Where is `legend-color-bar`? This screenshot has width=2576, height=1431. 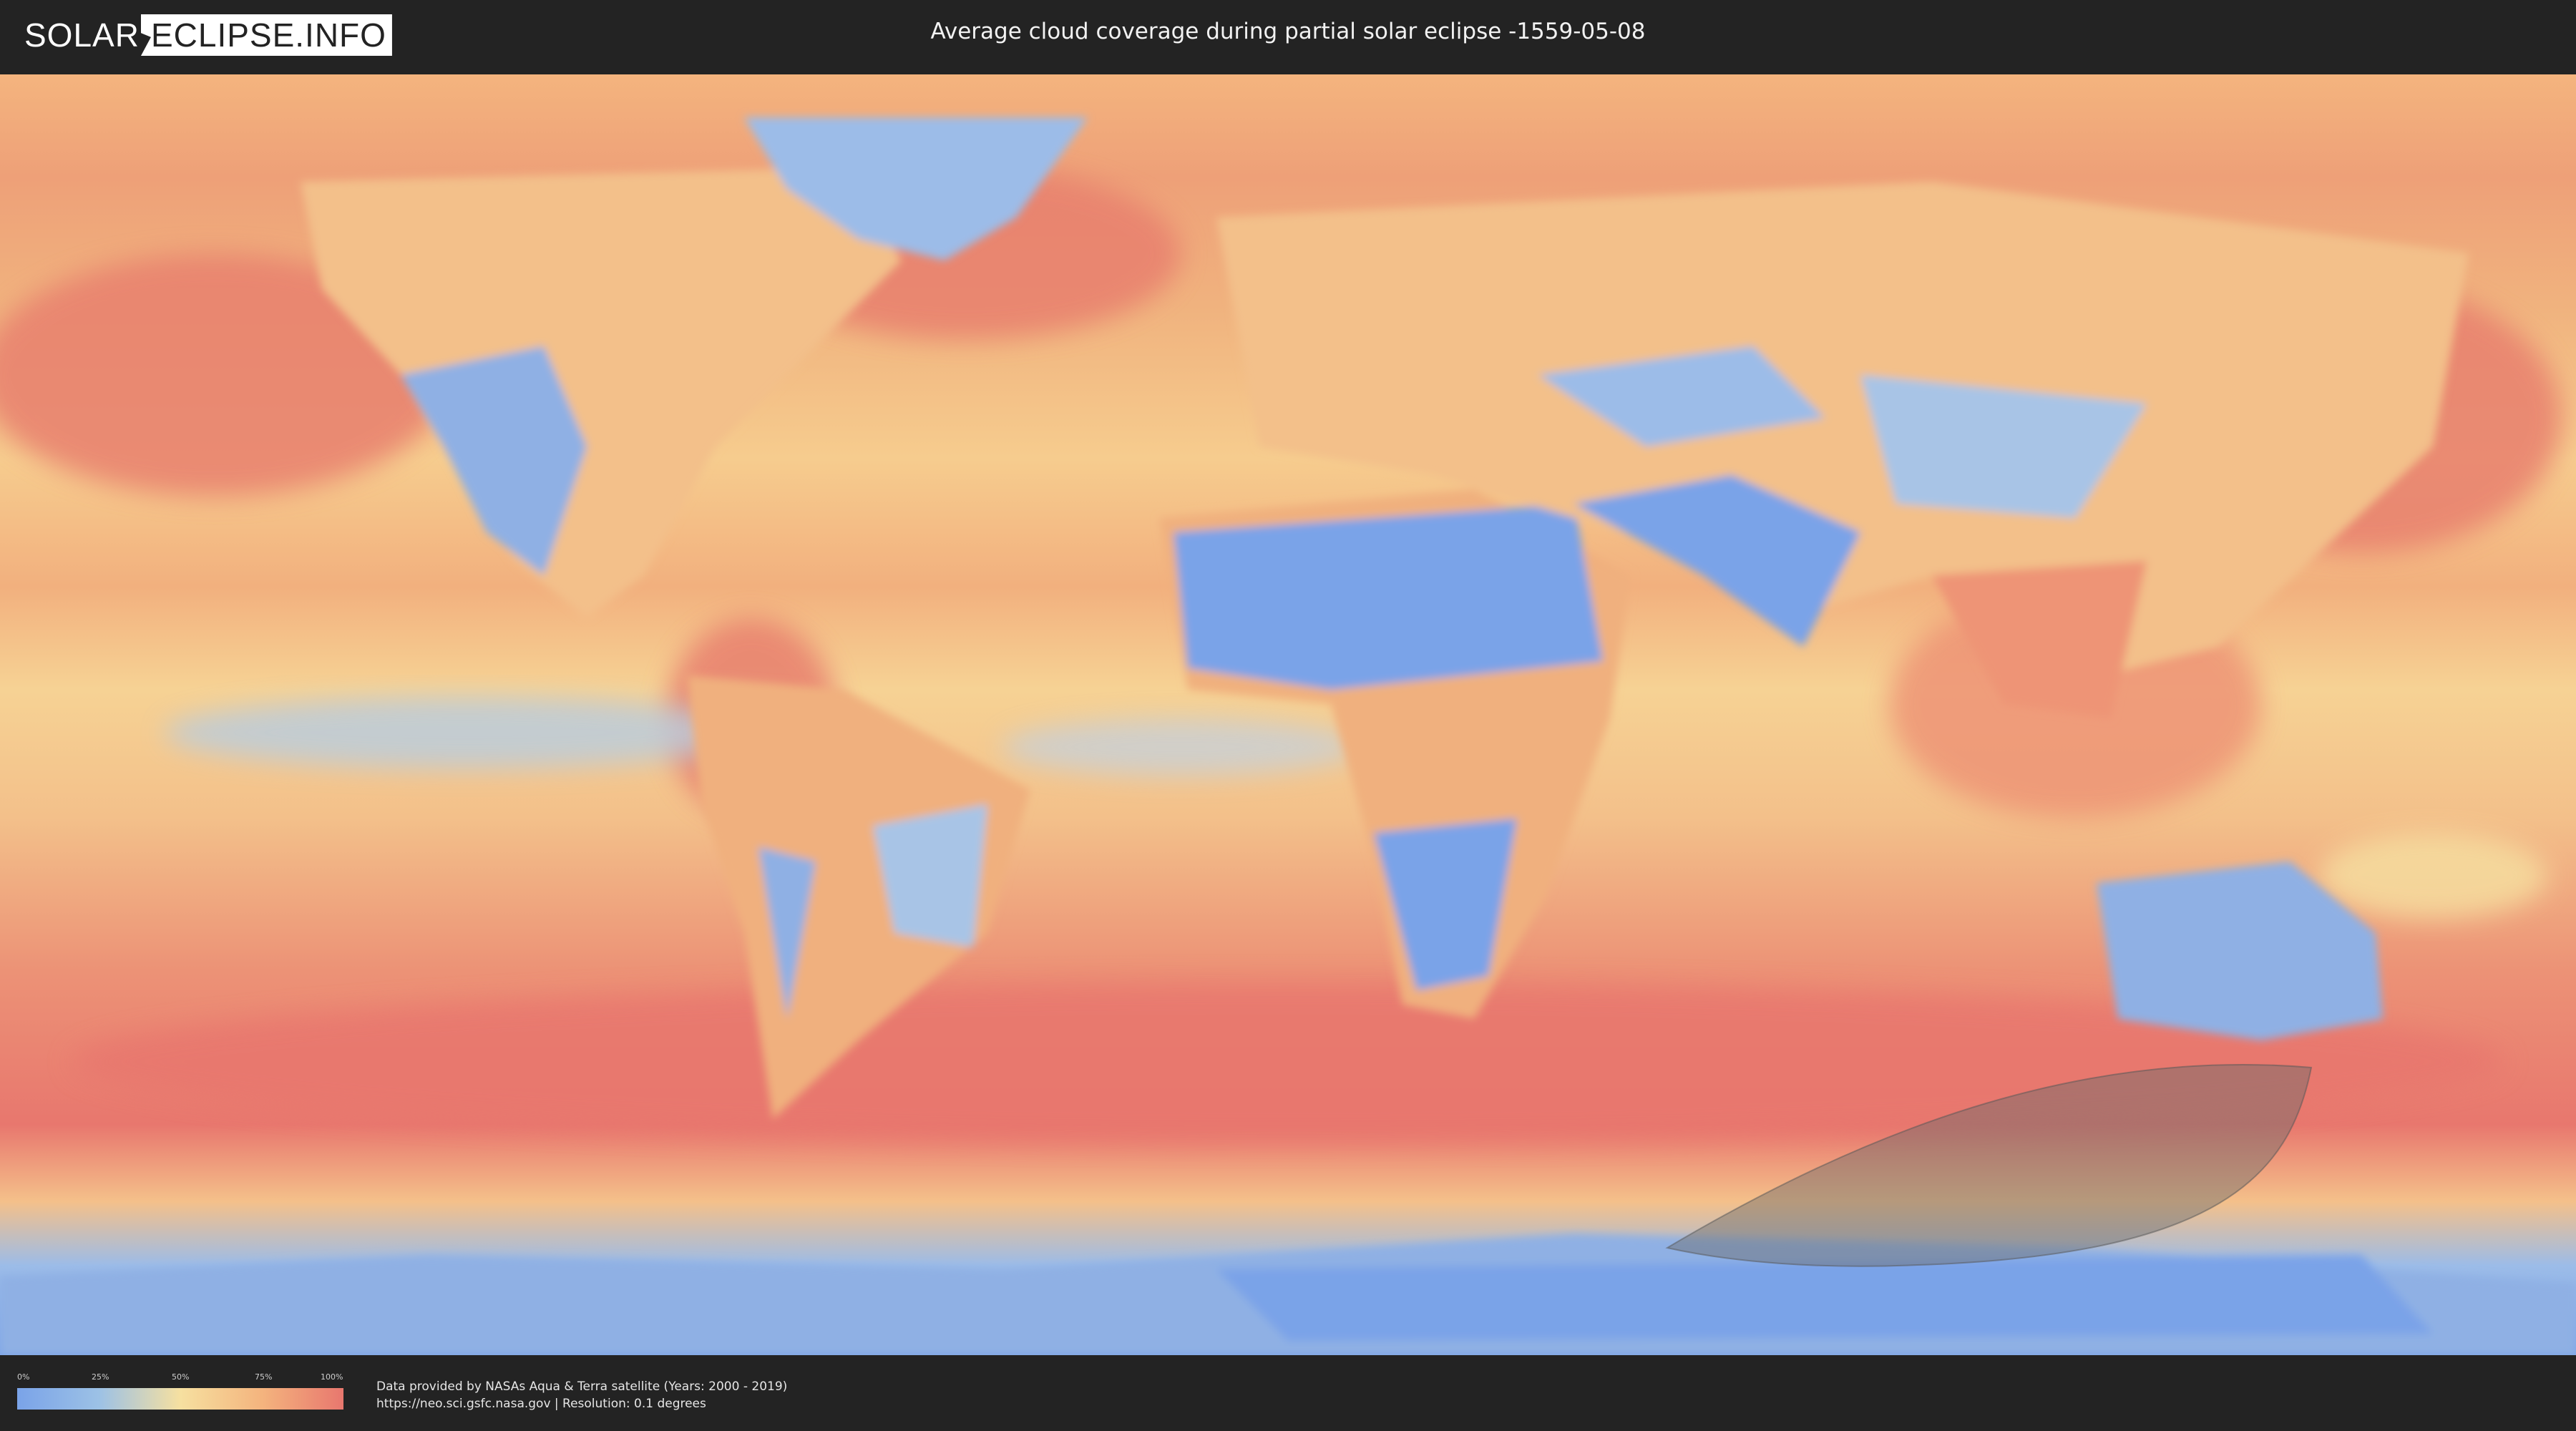 legend-color-bar is located at coordinates (180, 1399).